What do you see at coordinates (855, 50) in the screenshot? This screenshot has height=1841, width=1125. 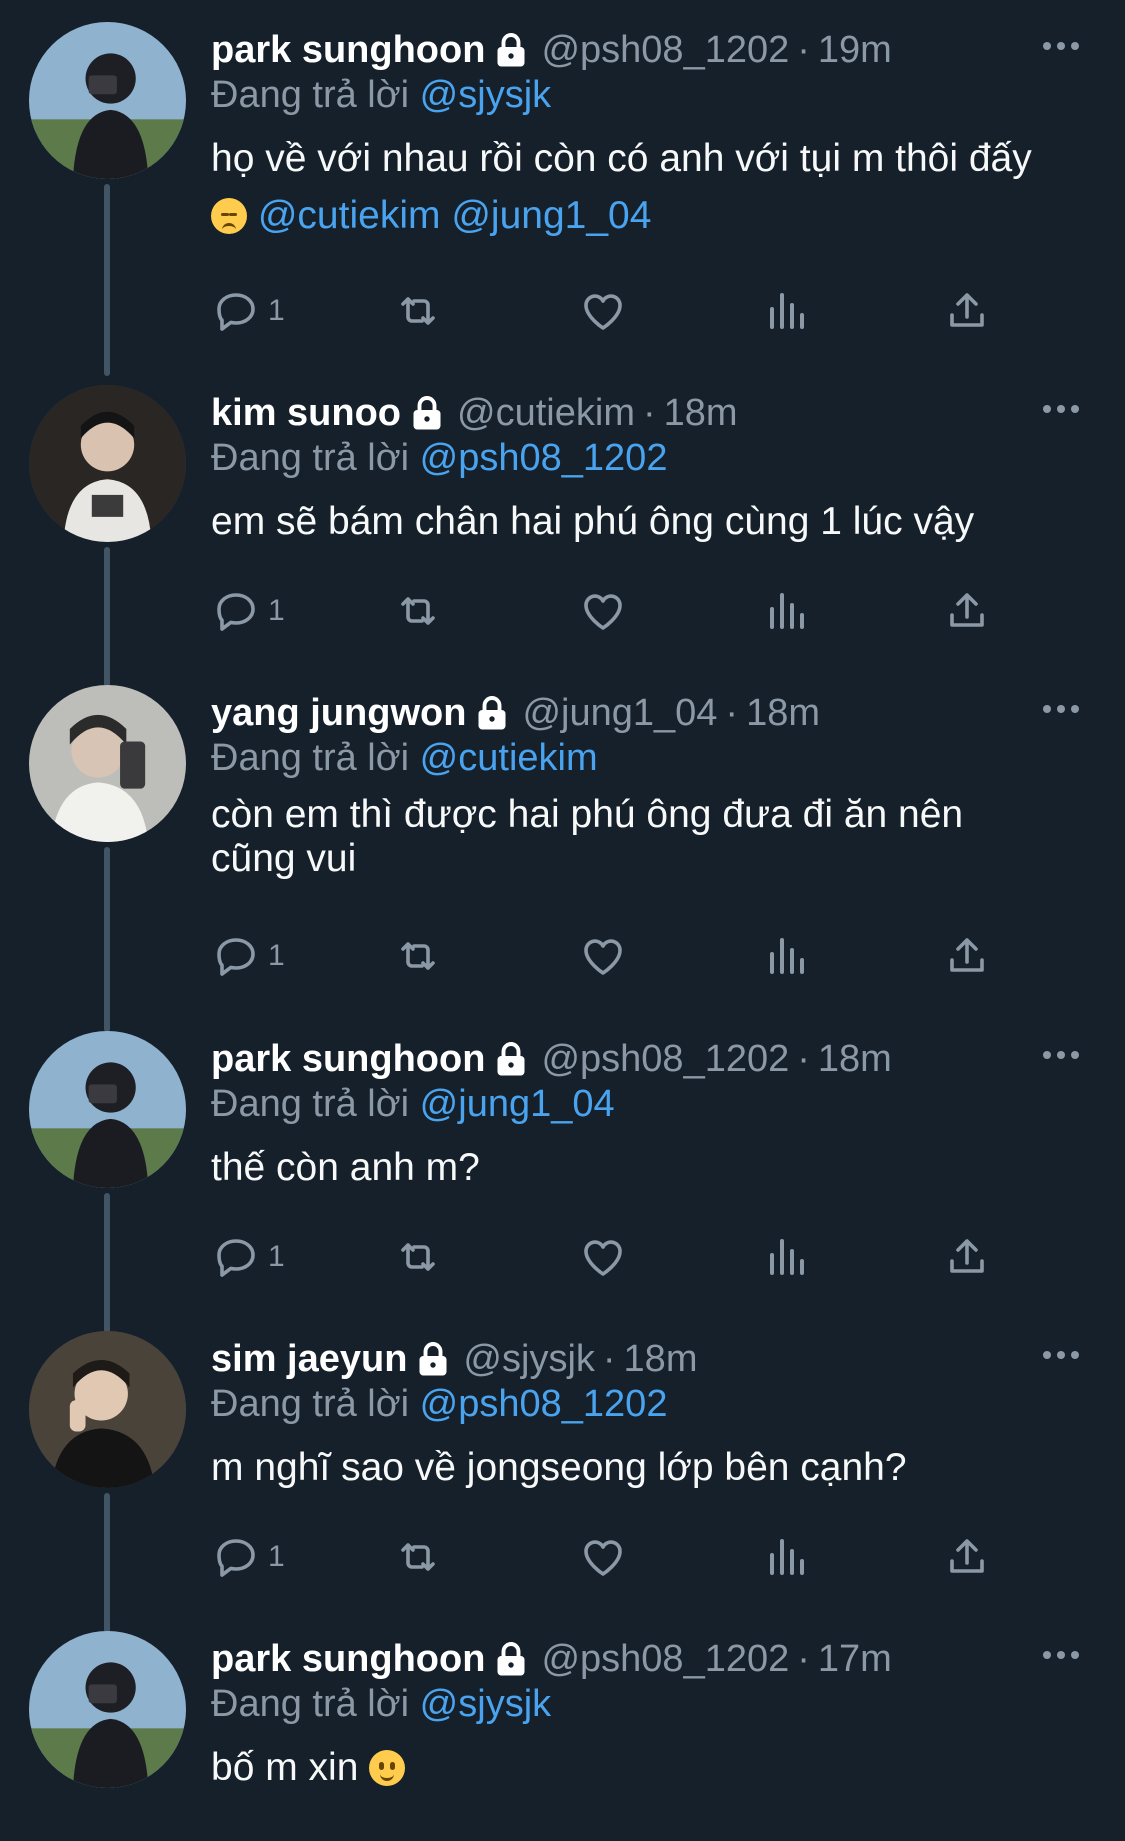 I see `timestamp: 19m` at bounding box center [855, 50].